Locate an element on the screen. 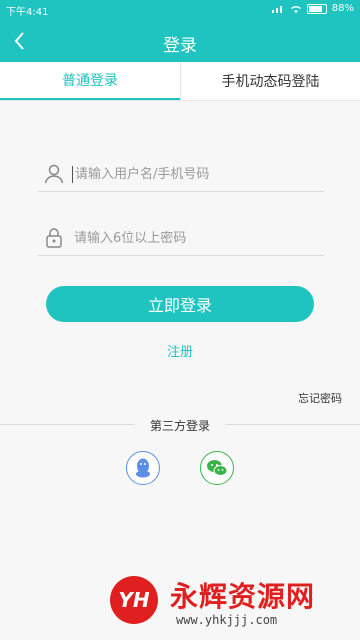 Image resolution: width=360 pixels, height=640 pixels. password-input is located at coordinates (189, 238).